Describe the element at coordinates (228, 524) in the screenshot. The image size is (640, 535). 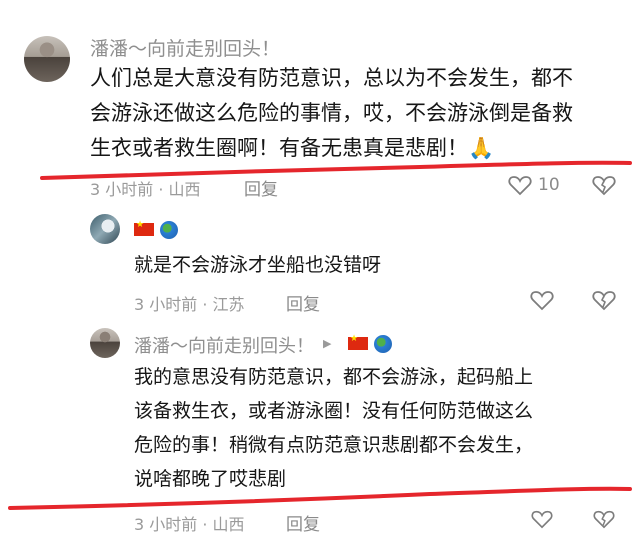
I see `location: 山西` at that location.